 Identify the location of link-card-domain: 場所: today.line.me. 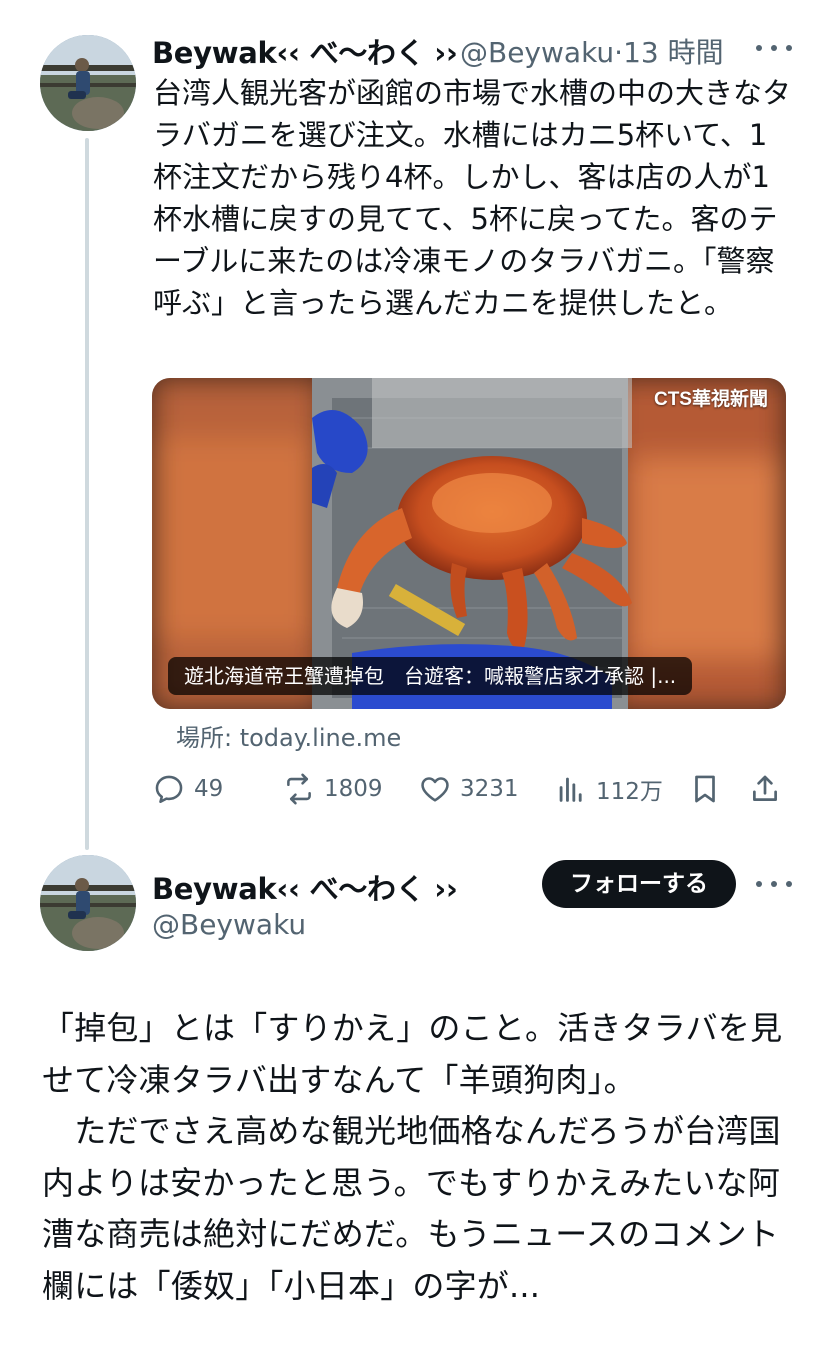
(288, 735).